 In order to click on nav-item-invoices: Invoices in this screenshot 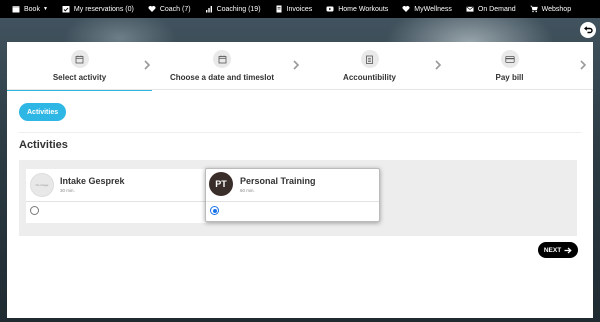, I will do `click(293, 9)`.